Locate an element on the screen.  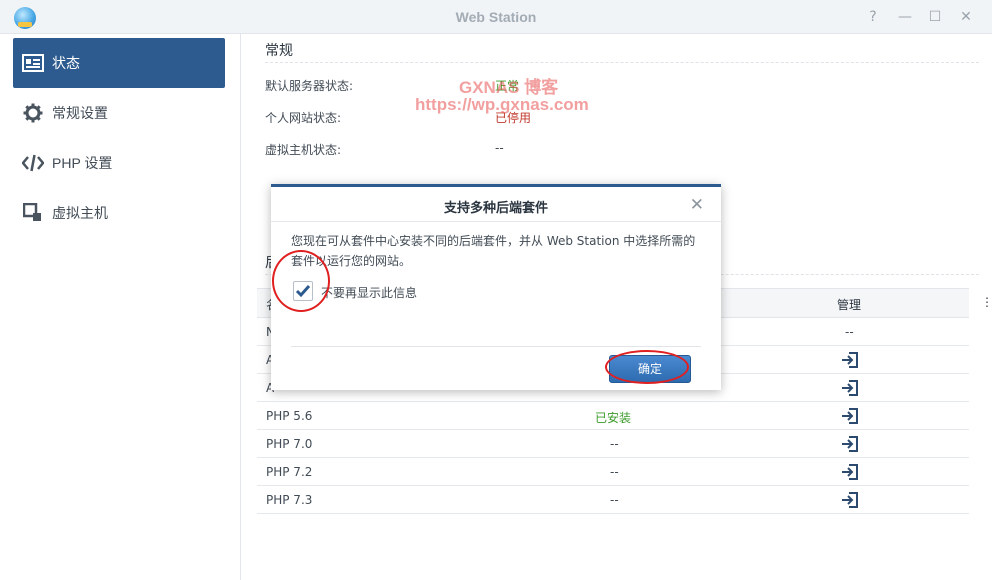
dialog-divider is located at coordinates (496, 221).